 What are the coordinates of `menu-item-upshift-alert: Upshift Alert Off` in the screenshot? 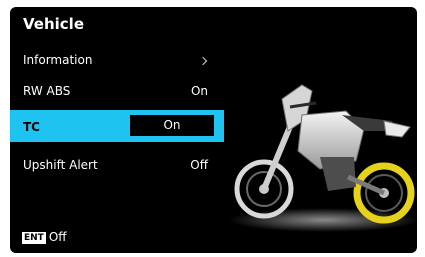 It's located at (117, 165).